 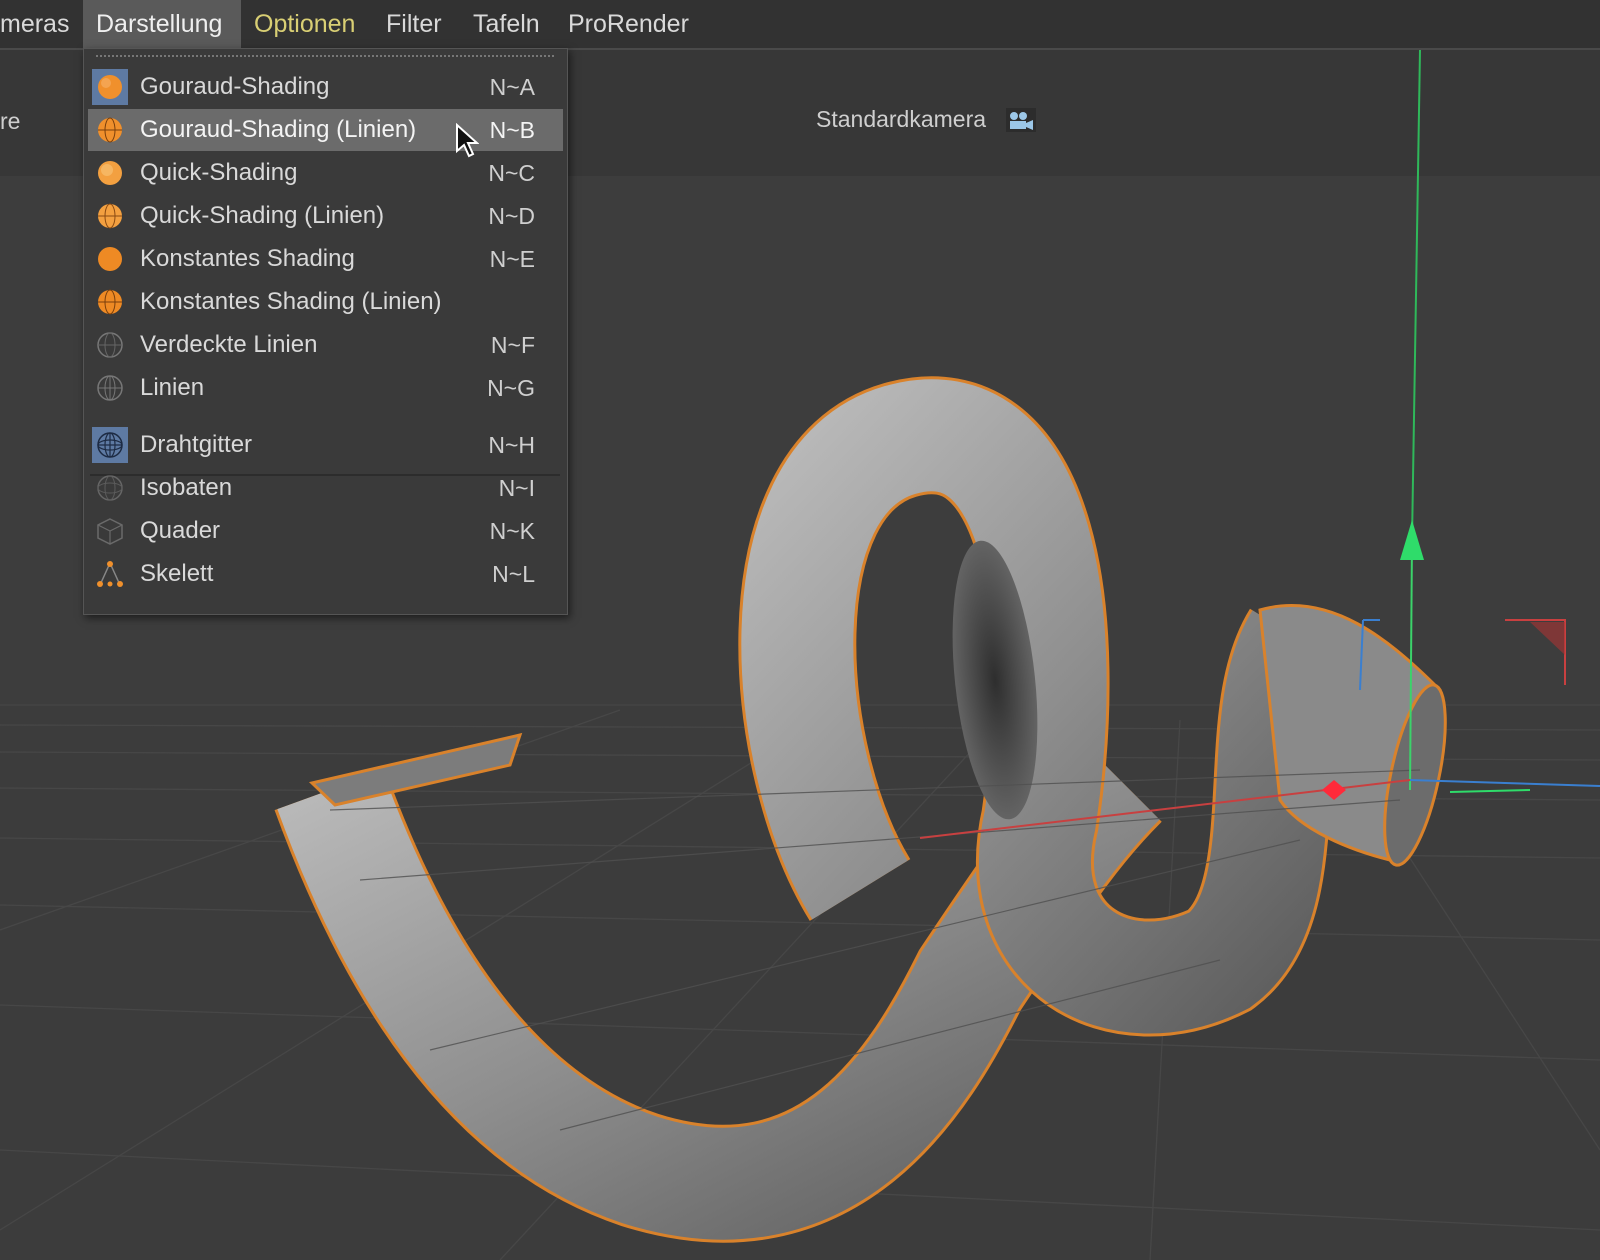 I want to click on menu-item-shortcut: N~I, so click(x=516, y=488).